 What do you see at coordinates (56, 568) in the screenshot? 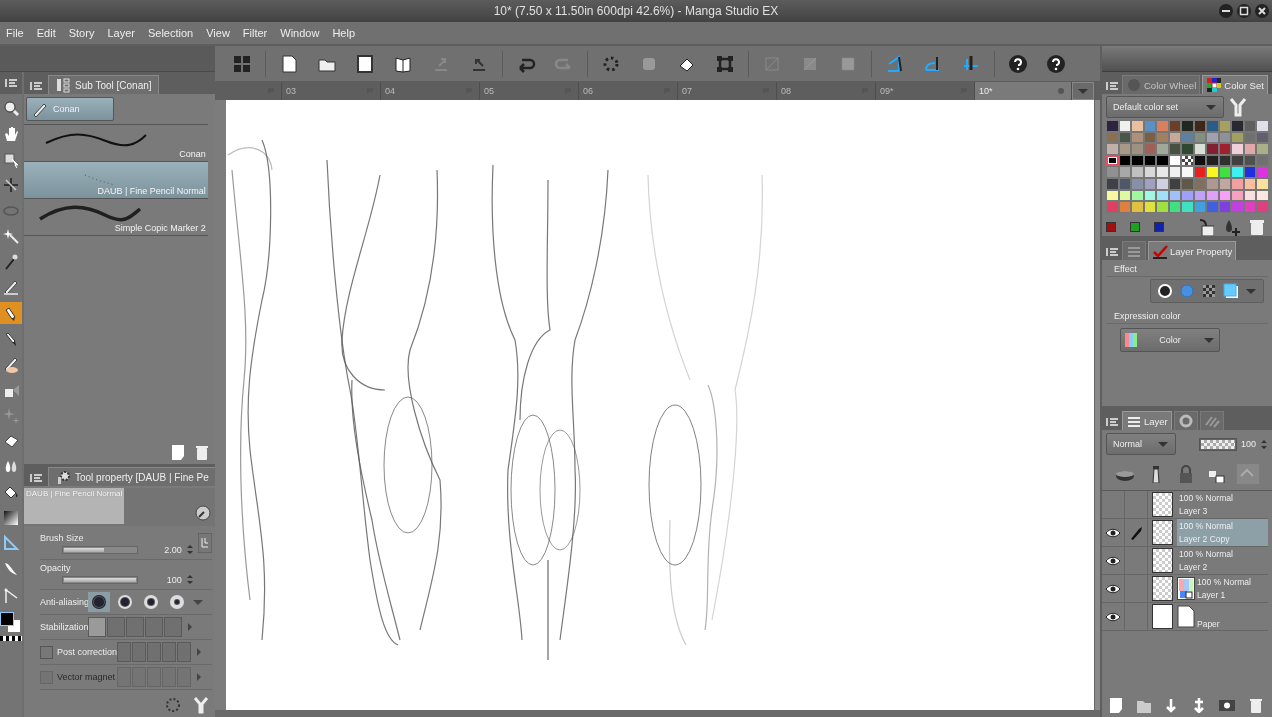
I see `property-label: Opacity` at bounding box center [56, 568].